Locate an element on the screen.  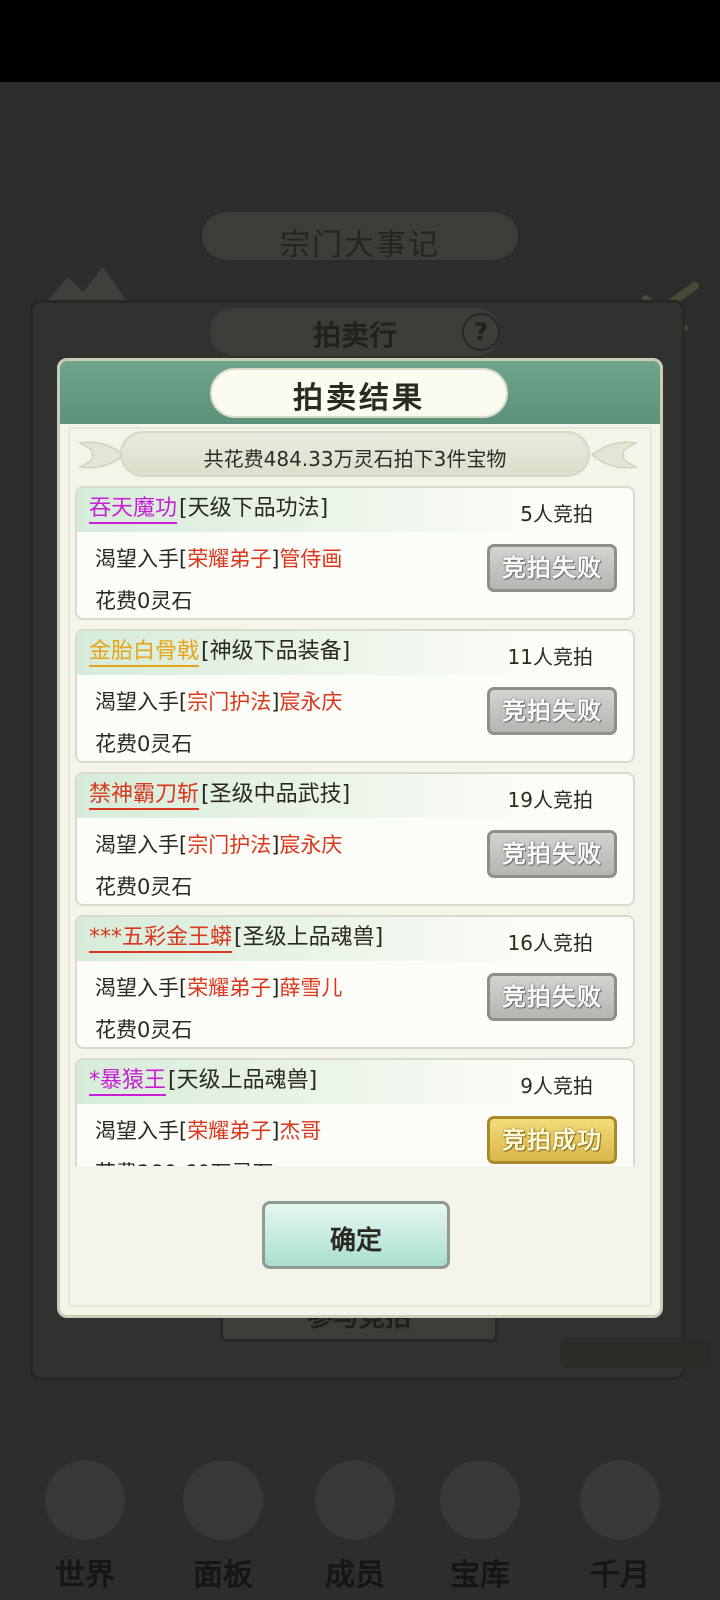
background-title-banner: 宗门大事记 is located at coordinates (360, 236).